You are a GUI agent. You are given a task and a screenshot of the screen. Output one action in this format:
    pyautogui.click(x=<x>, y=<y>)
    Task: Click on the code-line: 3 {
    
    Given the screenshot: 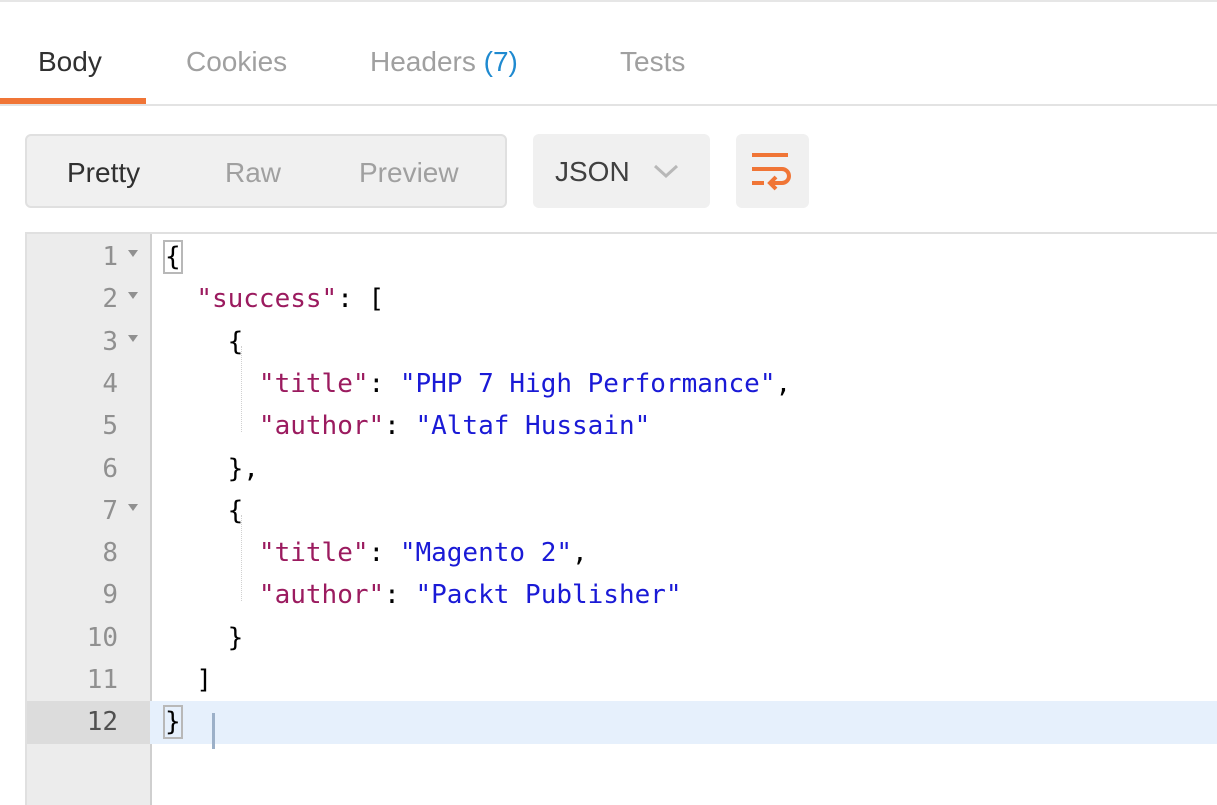 What is the action you would take?
    pyautogui.click(x=622, y=342)
    